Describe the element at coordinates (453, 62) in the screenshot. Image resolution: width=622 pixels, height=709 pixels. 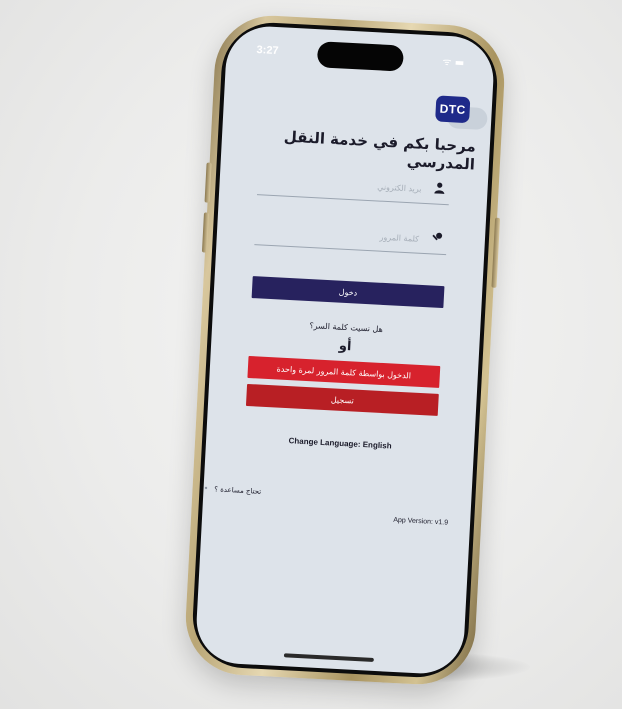
I see `status-icons: ᯤ ▬` at that location.